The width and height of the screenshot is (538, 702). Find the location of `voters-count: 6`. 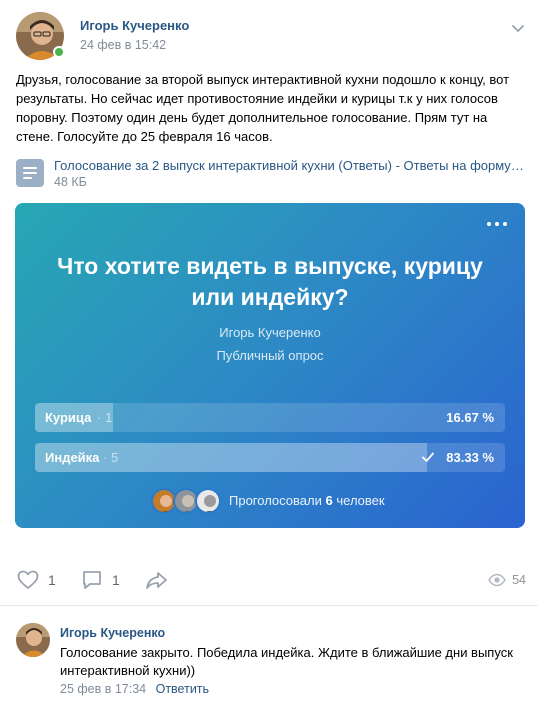

voters-count: 6 is located at coordinates (329, 500).